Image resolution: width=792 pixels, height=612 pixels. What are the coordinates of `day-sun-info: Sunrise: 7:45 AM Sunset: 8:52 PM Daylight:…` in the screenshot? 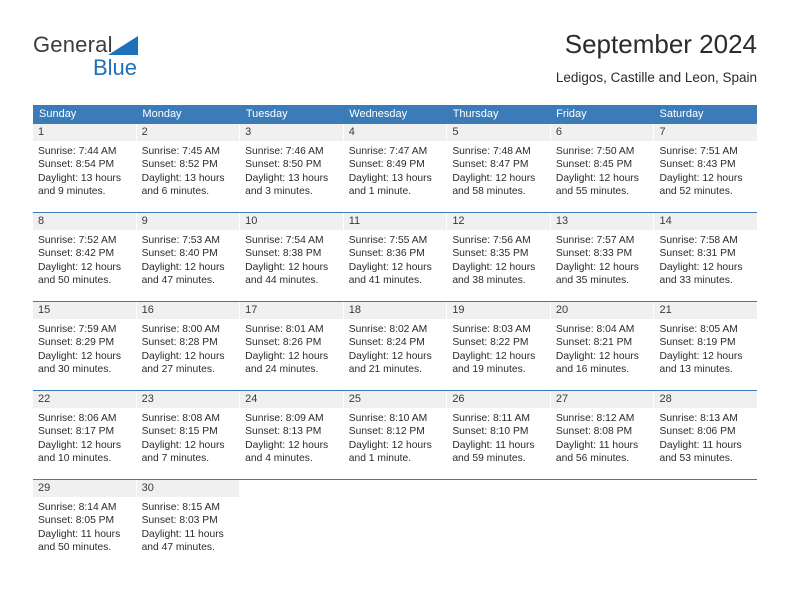 It's located at (188, 172).